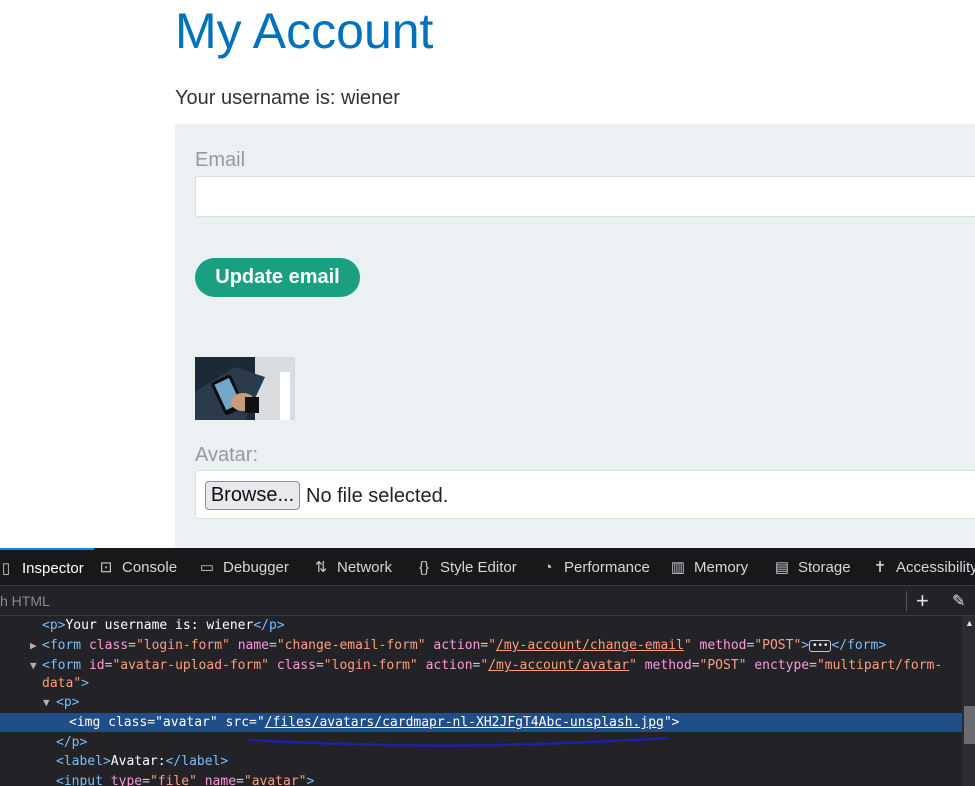 The width and height of the screenshot is (975, 786). I want to click on tab-performance: ◔ Performance, so click(594, 567).